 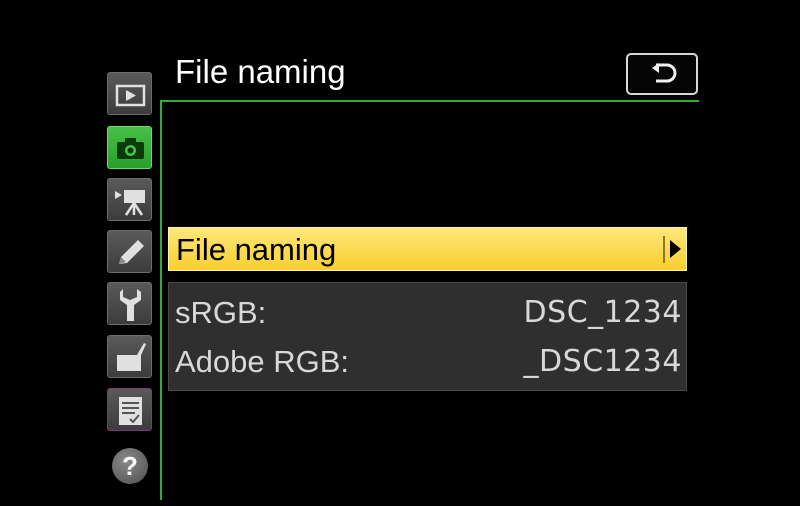 What do you see at coordinates (256, 249) in the screenshot?
I see `menu-item-label: File naming` at bounding box center [256, 249].